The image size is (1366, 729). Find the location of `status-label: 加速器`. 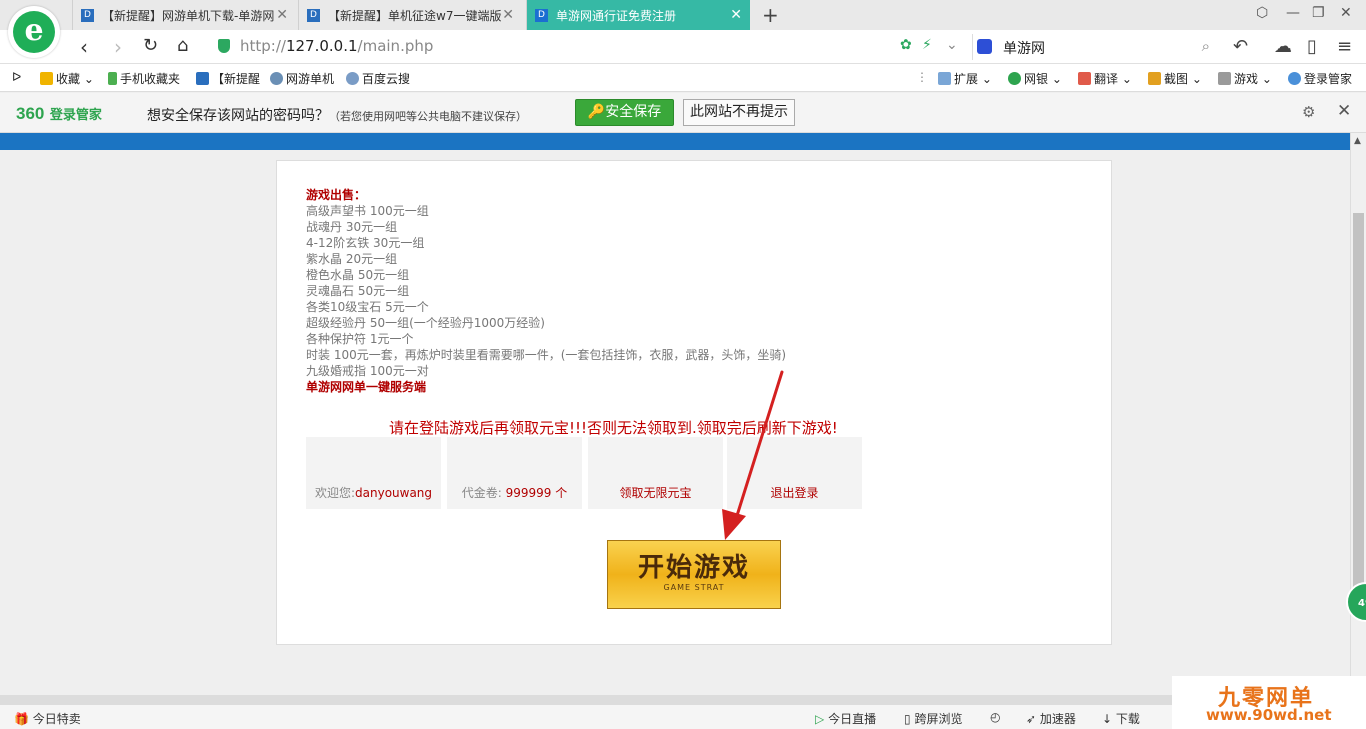

status-label: 加速器 is located at coordinates (1057, 719).